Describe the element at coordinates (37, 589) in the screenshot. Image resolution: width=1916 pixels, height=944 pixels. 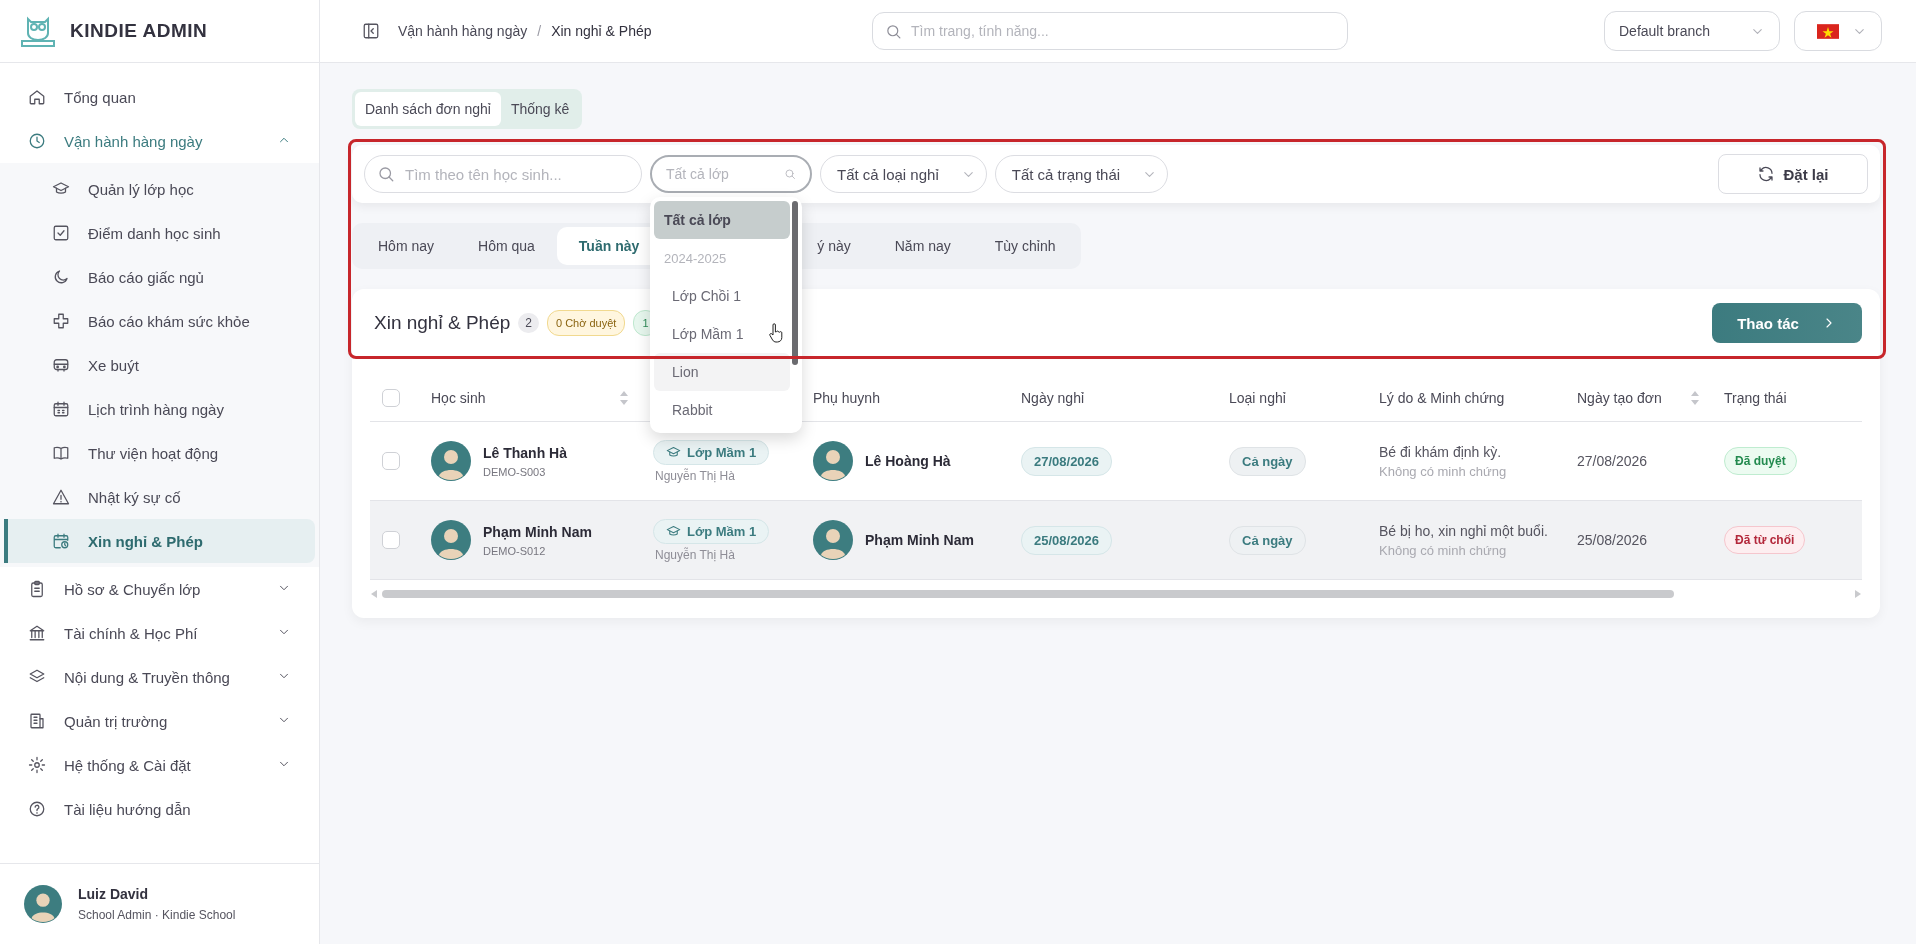
I see `clipboard-icon` at that location.